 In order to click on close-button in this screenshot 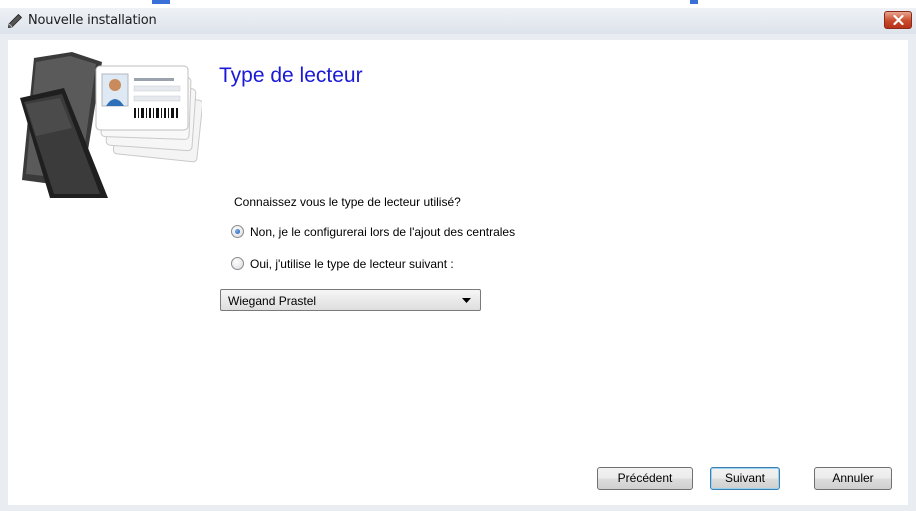, I will do `click(898, 20)`.